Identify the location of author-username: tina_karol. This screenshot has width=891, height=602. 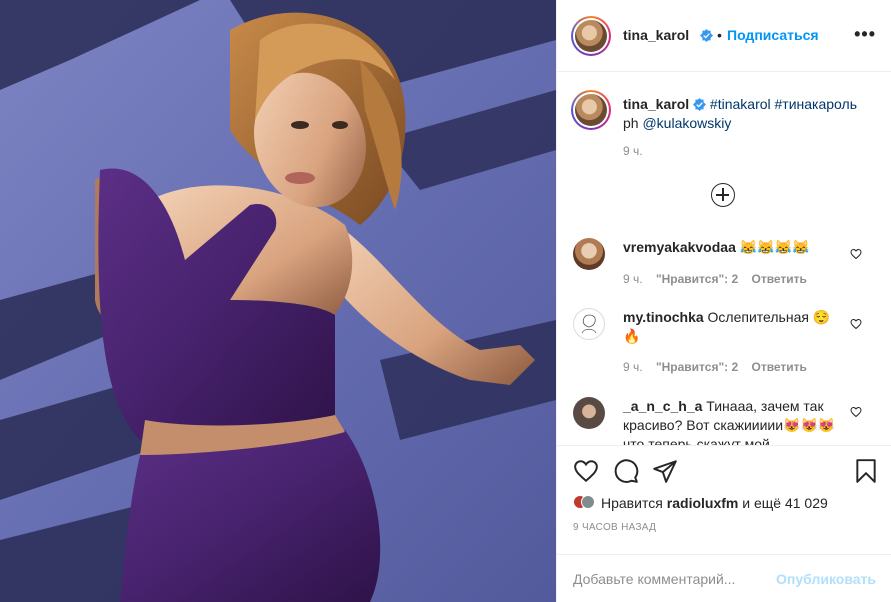
(656, 35).